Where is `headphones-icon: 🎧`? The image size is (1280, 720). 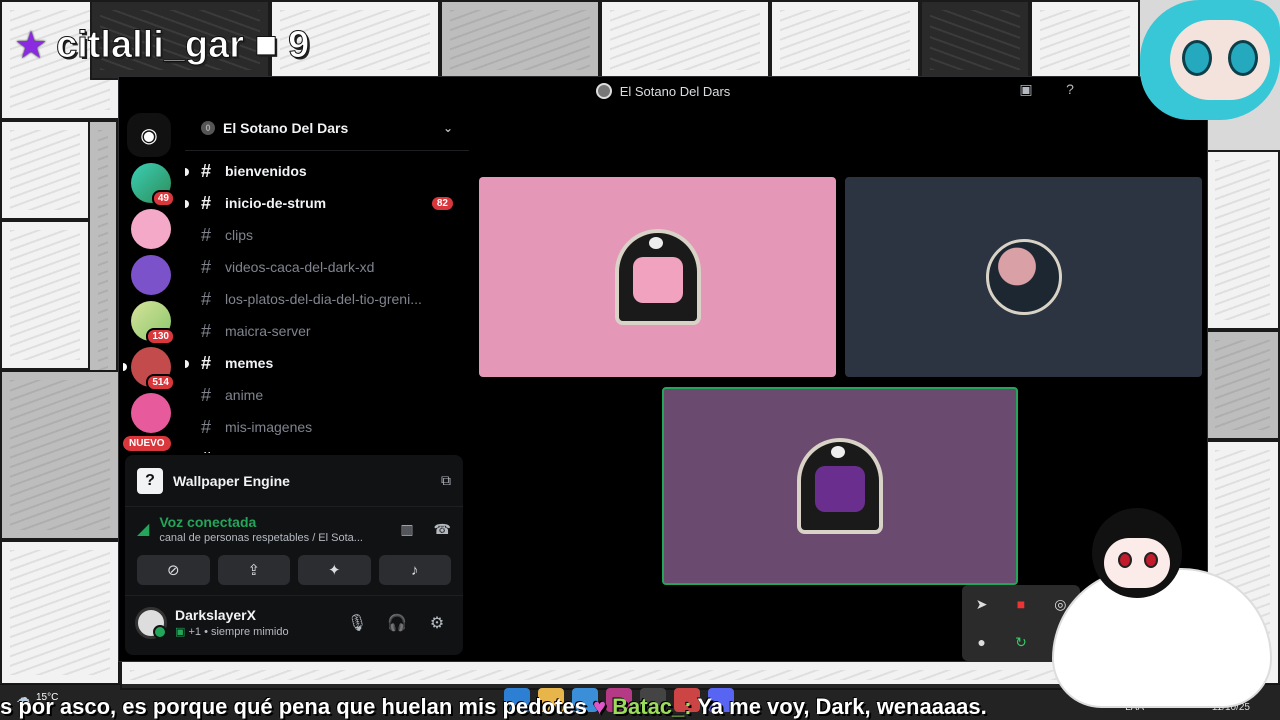 headphones-icon: 🎧 is located at coordinates (397, 623).